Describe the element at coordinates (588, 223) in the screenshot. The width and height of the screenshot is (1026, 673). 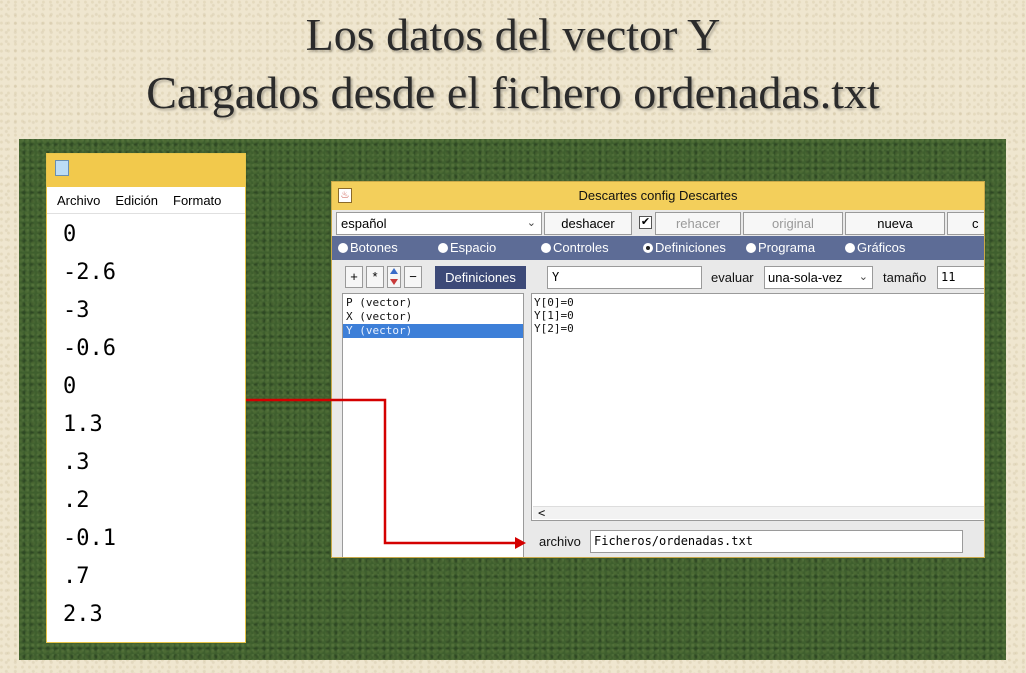
I see `undo-button: deshacer` at that location.